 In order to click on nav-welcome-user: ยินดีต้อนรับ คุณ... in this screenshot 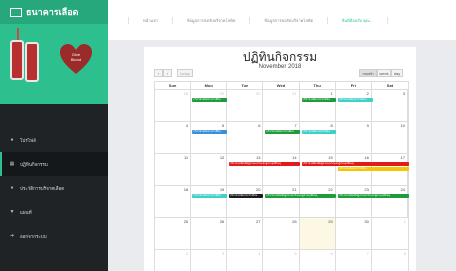, I will do `click(358, 20)`.